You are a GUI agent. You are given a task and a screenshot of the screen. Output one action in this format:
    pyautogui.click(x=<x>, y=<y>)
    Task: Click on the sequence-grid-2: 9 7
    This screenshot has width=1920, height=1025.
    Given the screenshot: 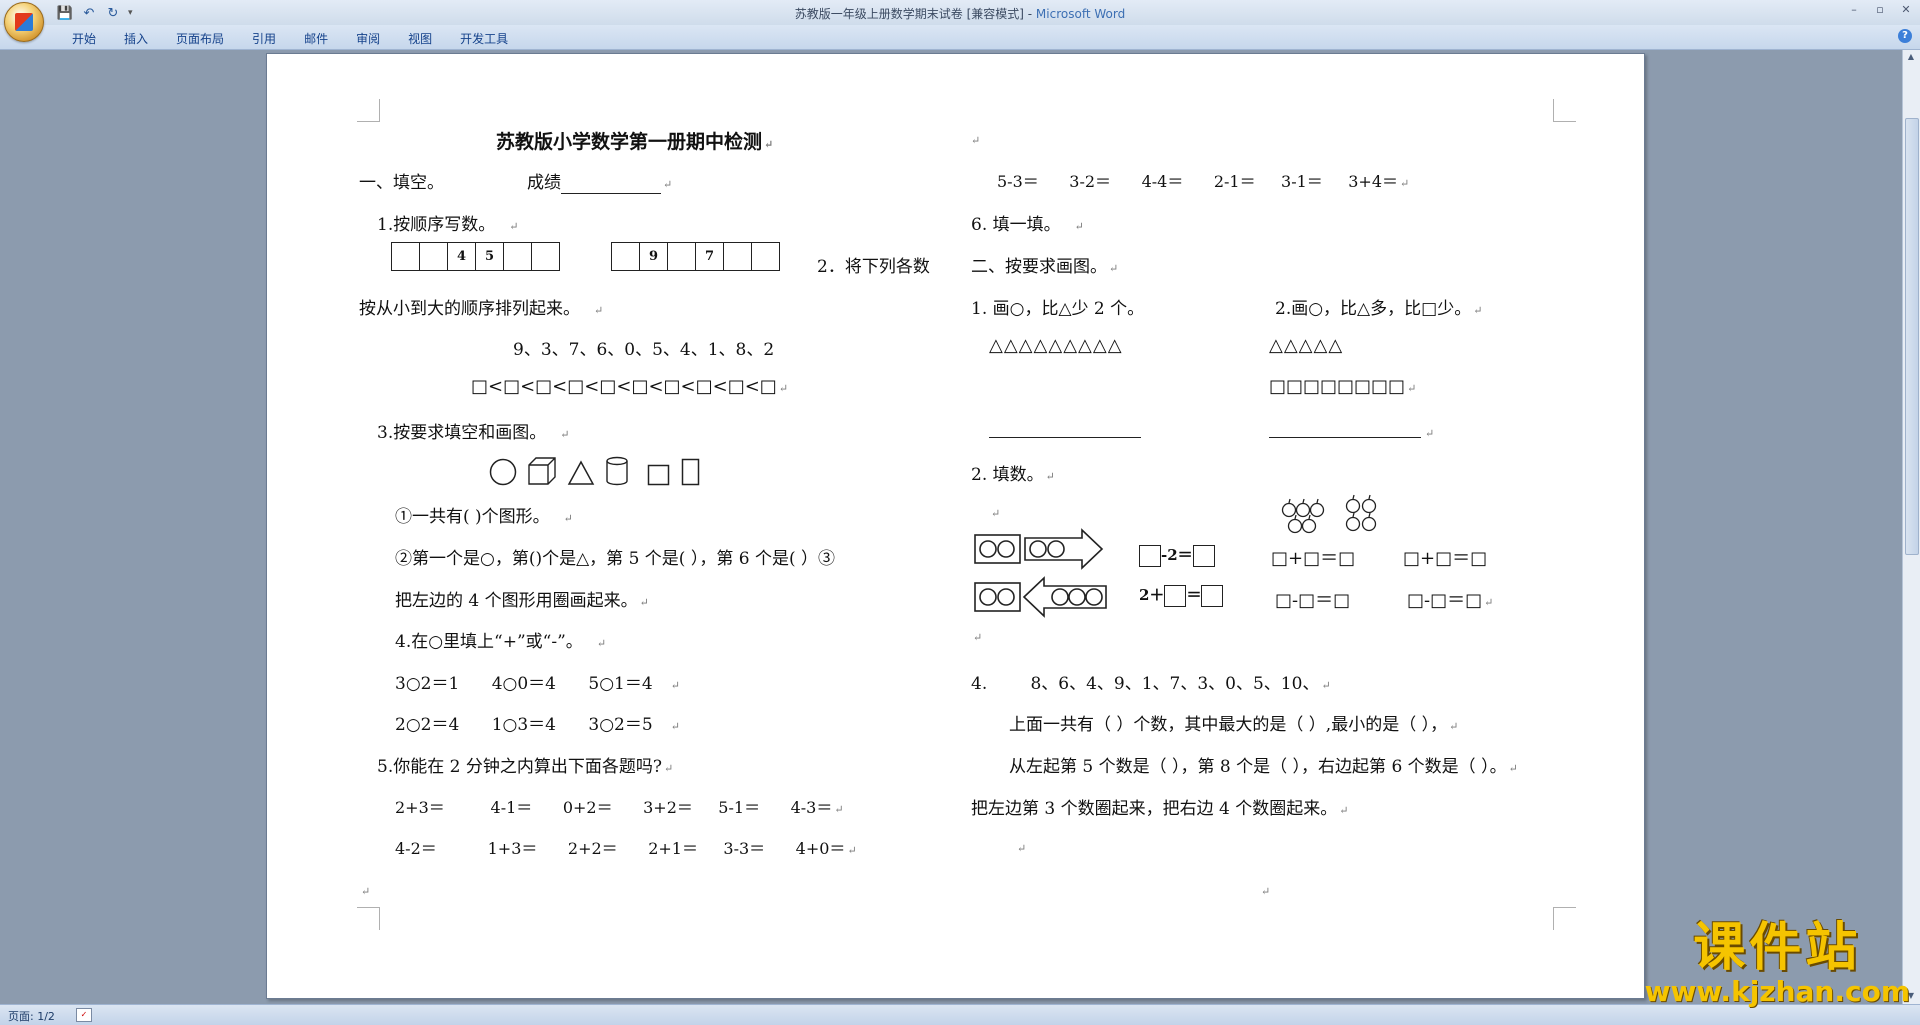 What is the action you would take?
    pyautogui.click(x=695, y=256)
    